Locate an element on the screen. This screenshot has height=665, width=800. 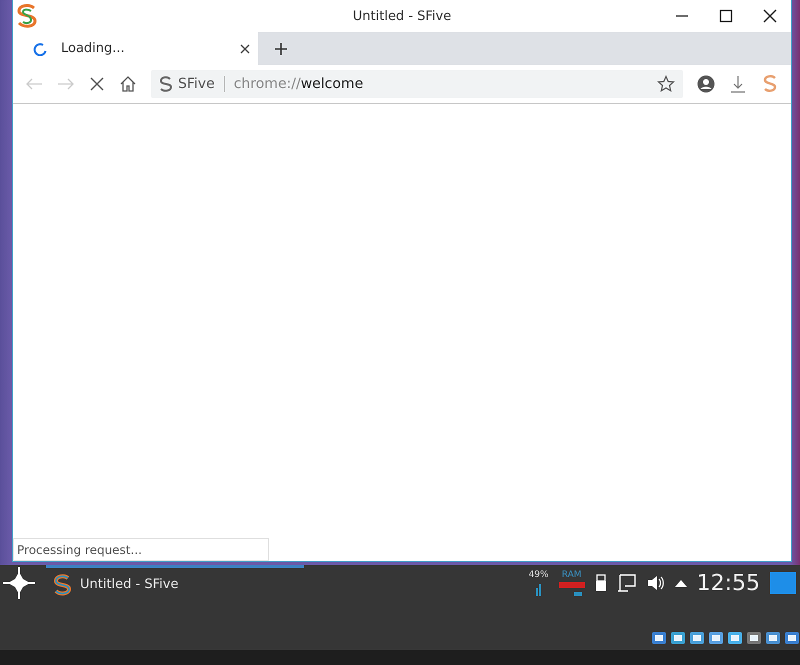
app-launcher-icon is located at coordinates (19, 583).